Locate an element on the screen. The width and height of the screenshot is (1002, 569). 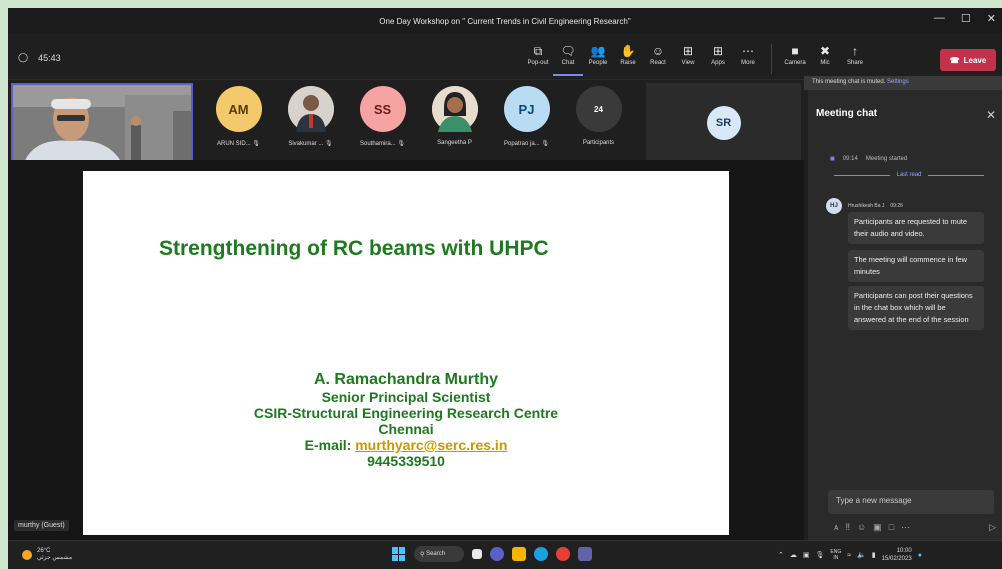
participant-name: ARUN SID... 🎙 is located at coordinates (238, 144).